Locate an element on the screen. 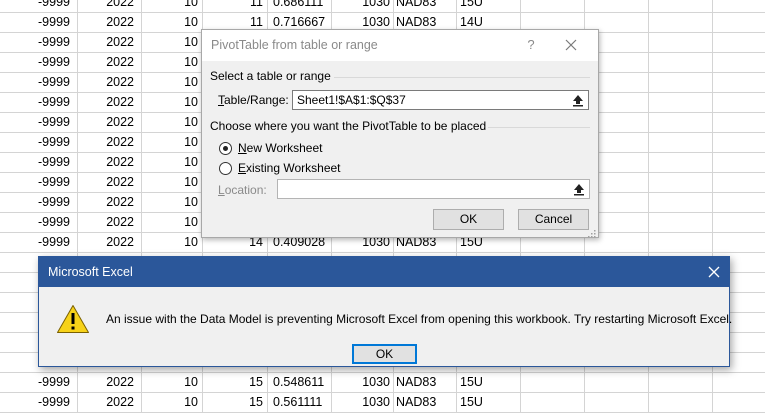 The width and height of the screenshot is (765, 414). radio-unselected-icon is located at coordinates (225, 168).